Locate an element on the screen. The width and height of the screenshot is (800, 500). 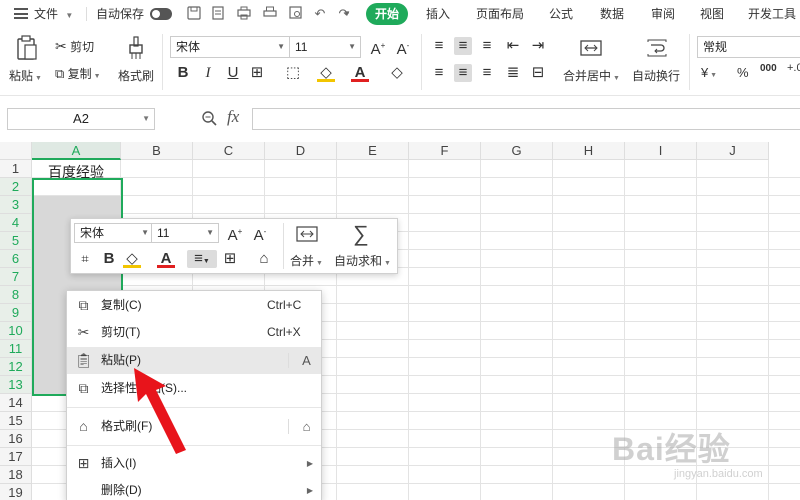
column-header-a: A is located at coordinates (76, 151).